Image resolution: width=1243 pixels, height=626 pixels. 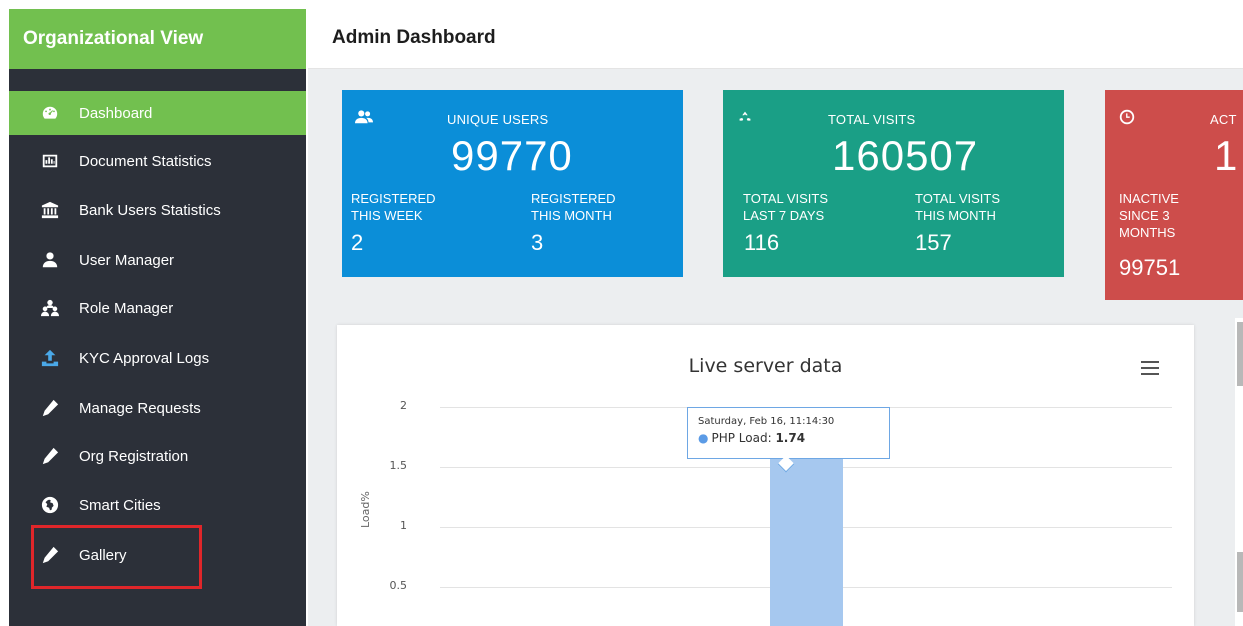 What do you see at coordinates (134, 456) in the screenshot?
I see `sidebar-item-label: Org Registration` at bounding box center [134, 456].